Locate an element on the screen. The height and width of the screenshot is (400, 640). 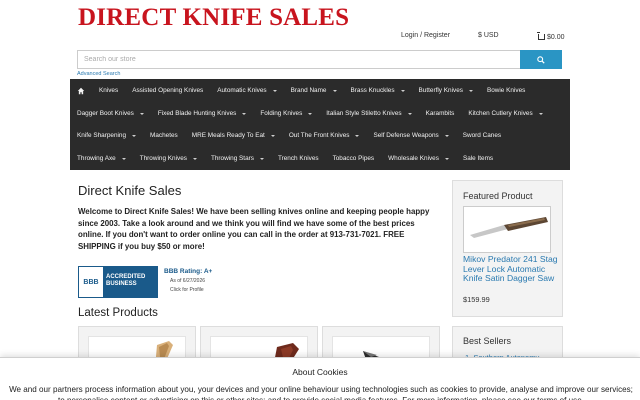
menu-item-label: Butterfly Knives is located at coordinates (440, 90).